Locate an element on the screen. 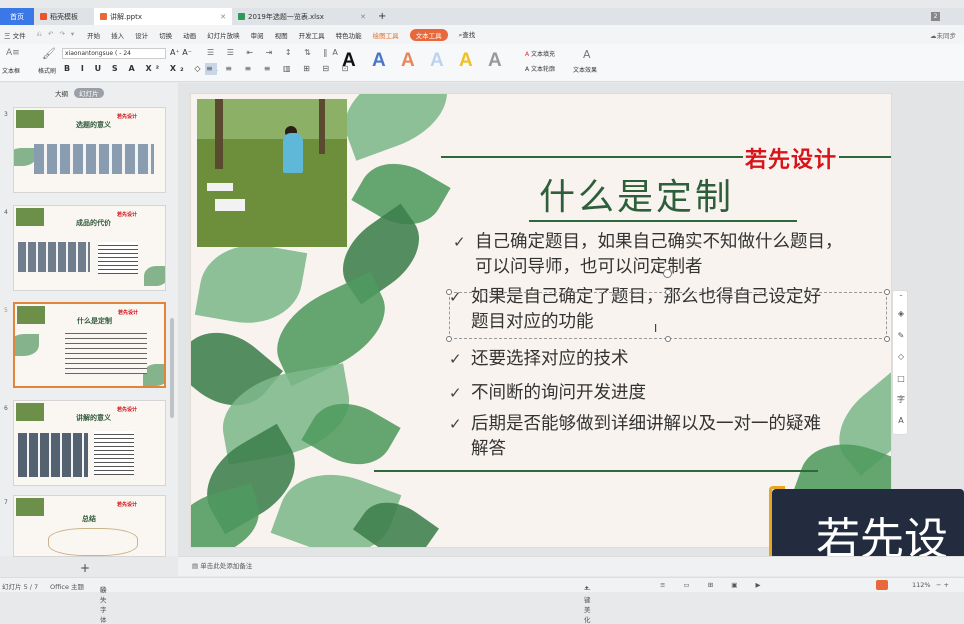 The width and height of the screenshot is (964, 624). quick-access-icons: ⎌ ↶ ↷ ▾ is located at coordinates (57, 34).